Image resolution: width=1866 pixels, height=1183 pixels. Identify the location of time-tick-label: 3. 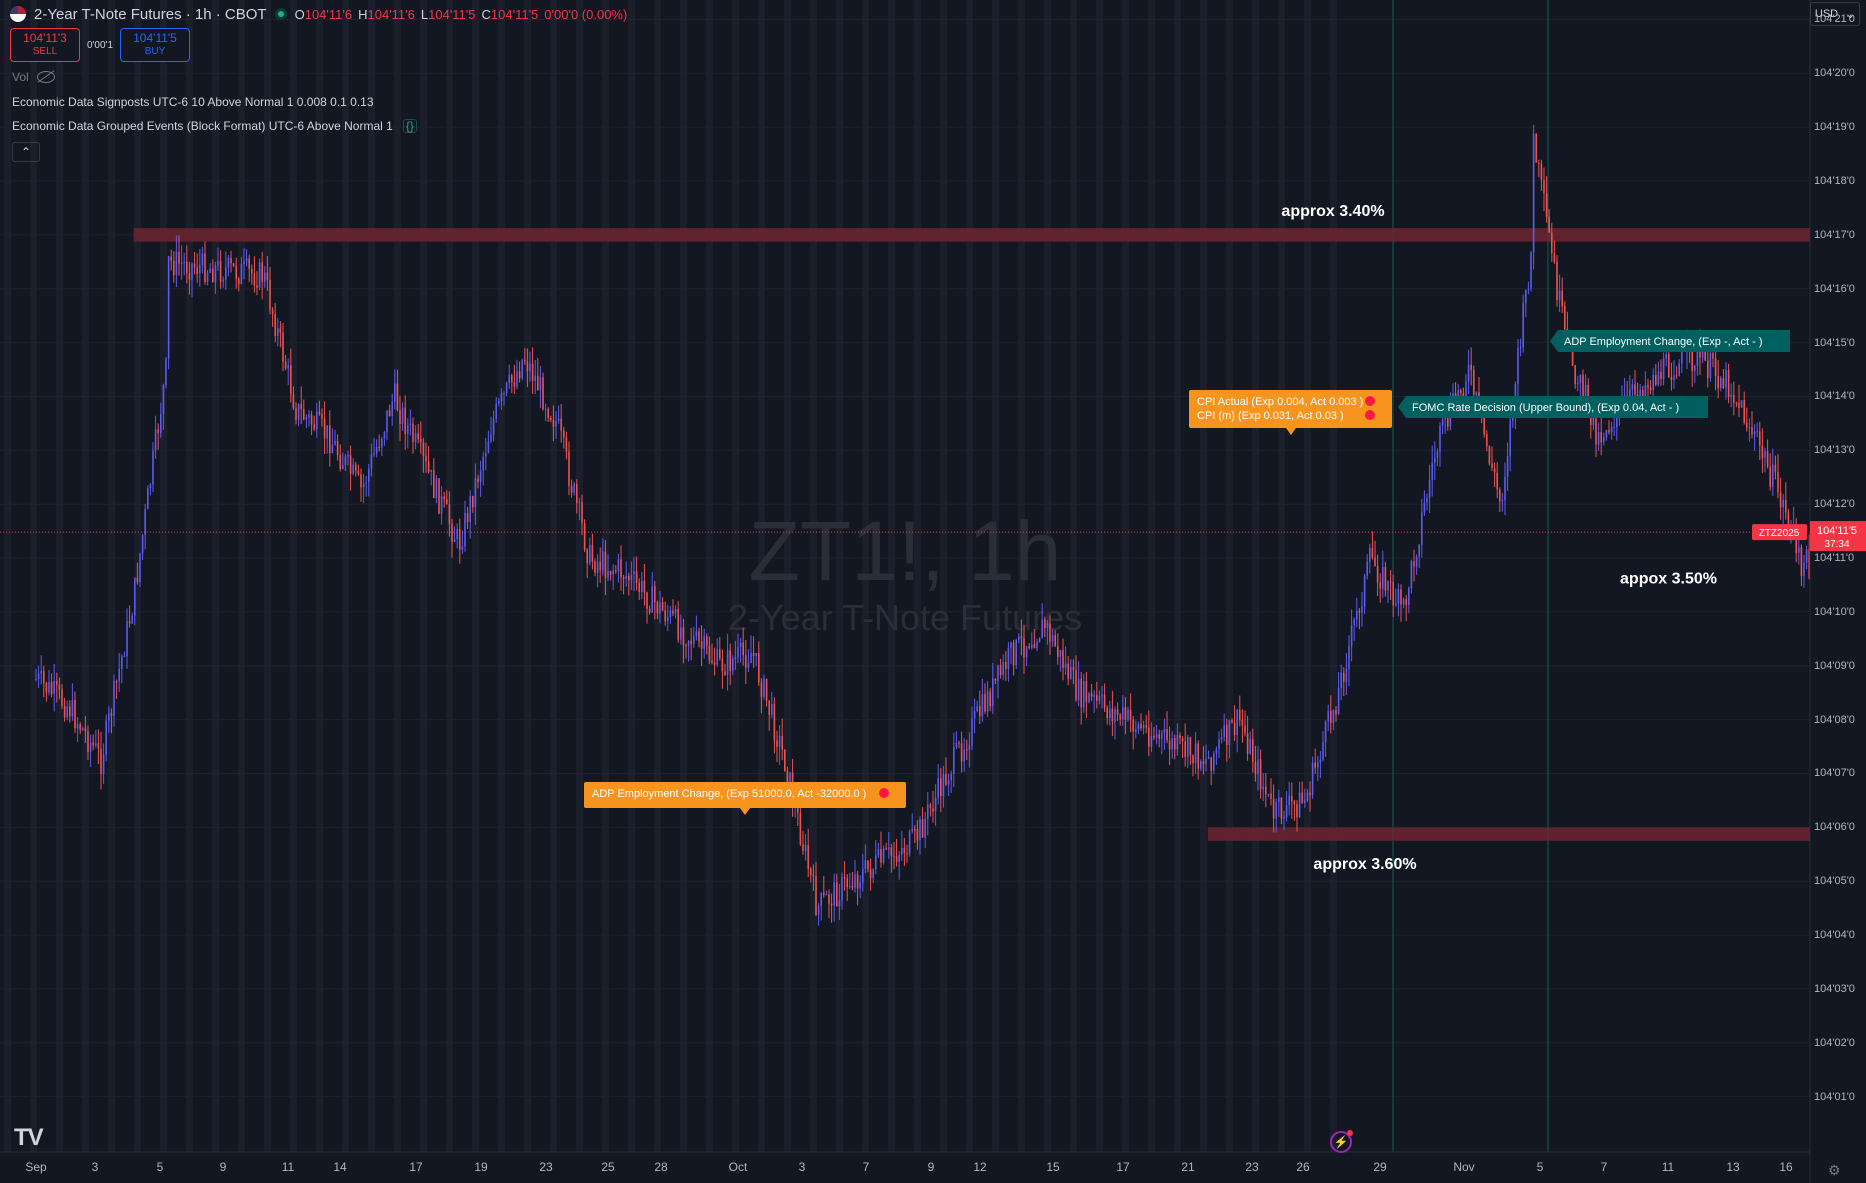
(95, 1167).